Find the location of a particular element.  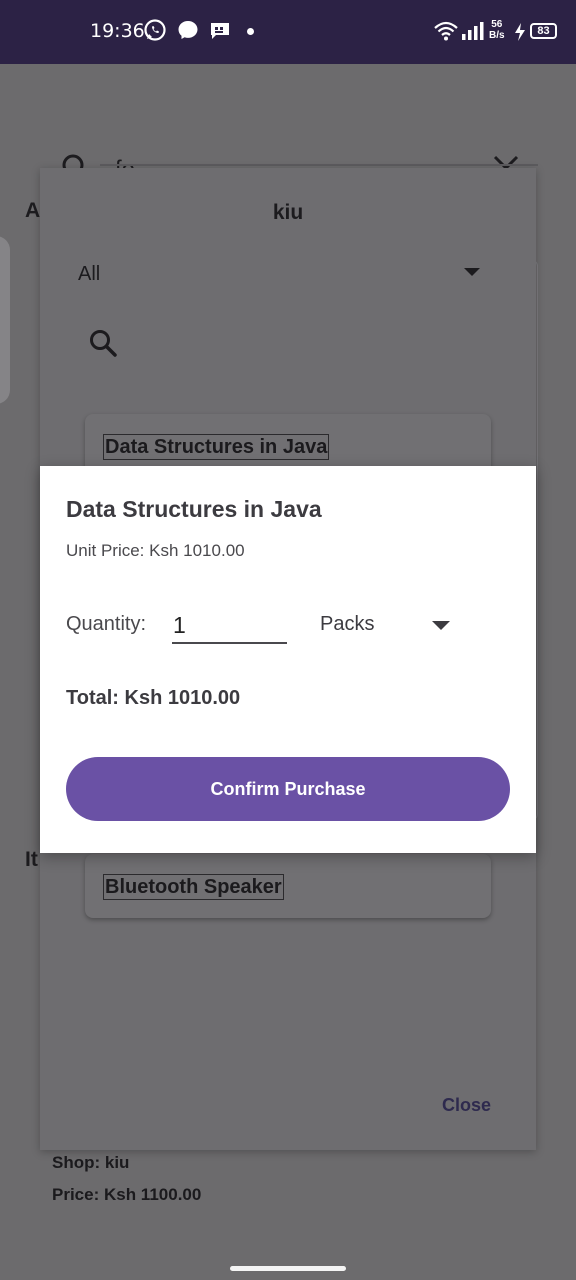

unit-dropdown: Packs is located at coordinates (385, 624).